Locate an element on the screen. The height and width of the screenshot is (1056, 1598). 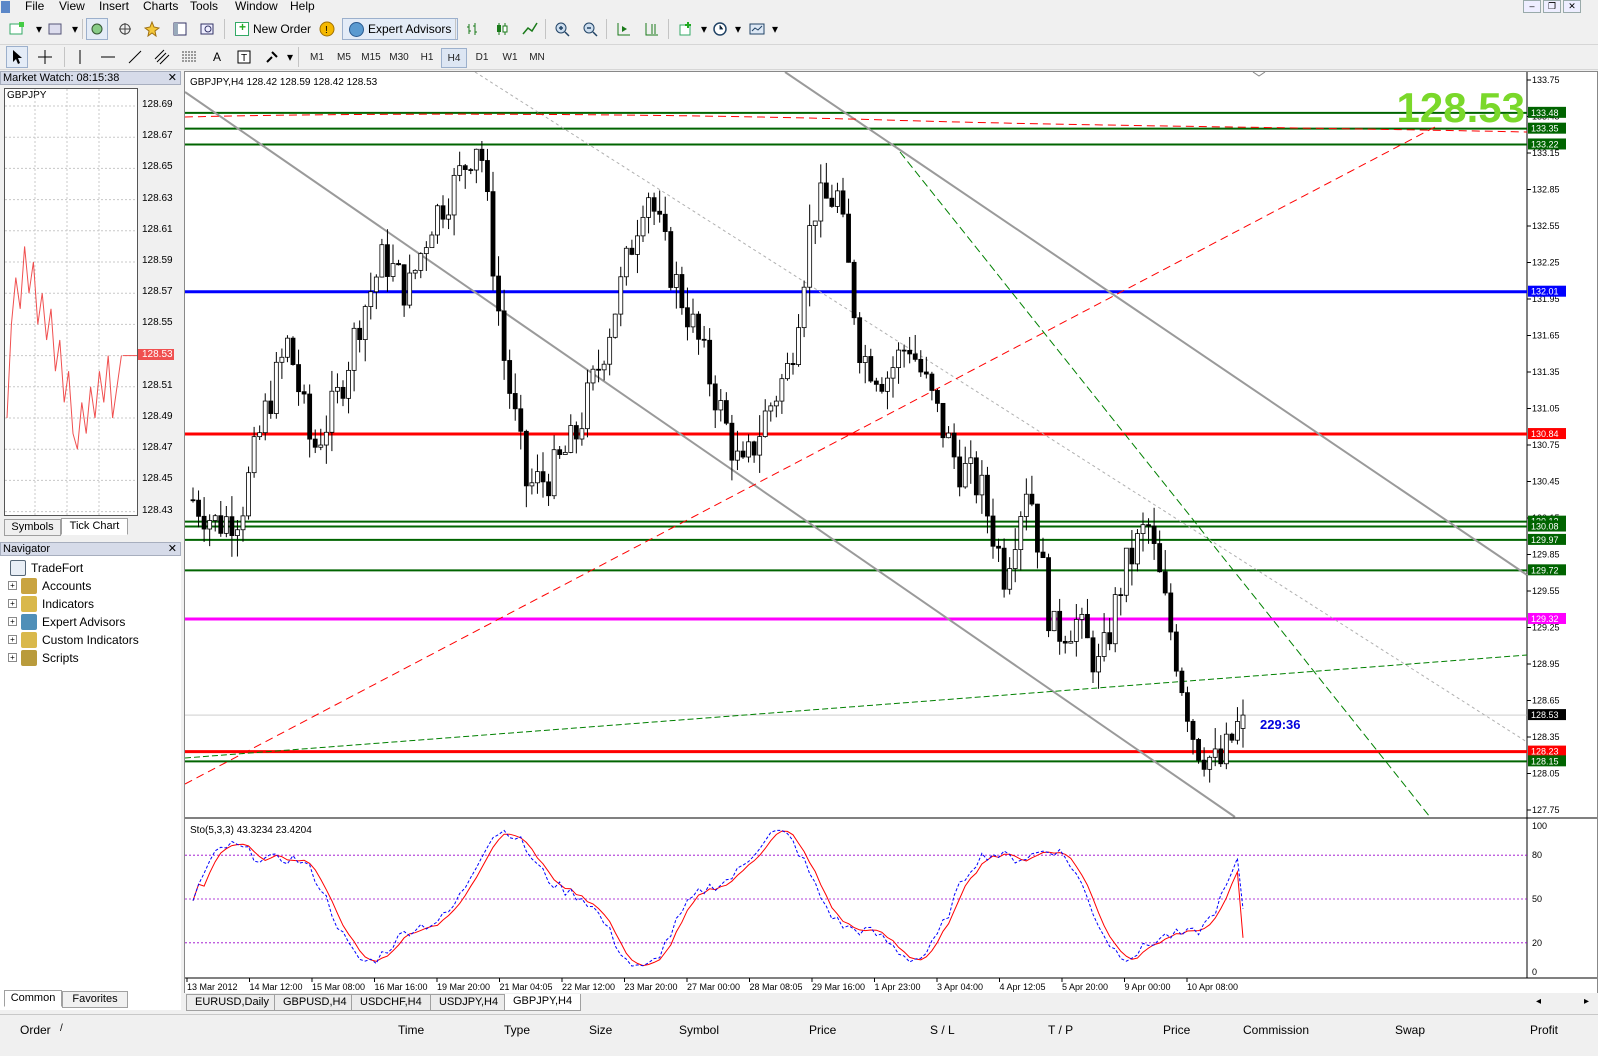
timeframe-m1: M1 is located at coordinates (317, 58).